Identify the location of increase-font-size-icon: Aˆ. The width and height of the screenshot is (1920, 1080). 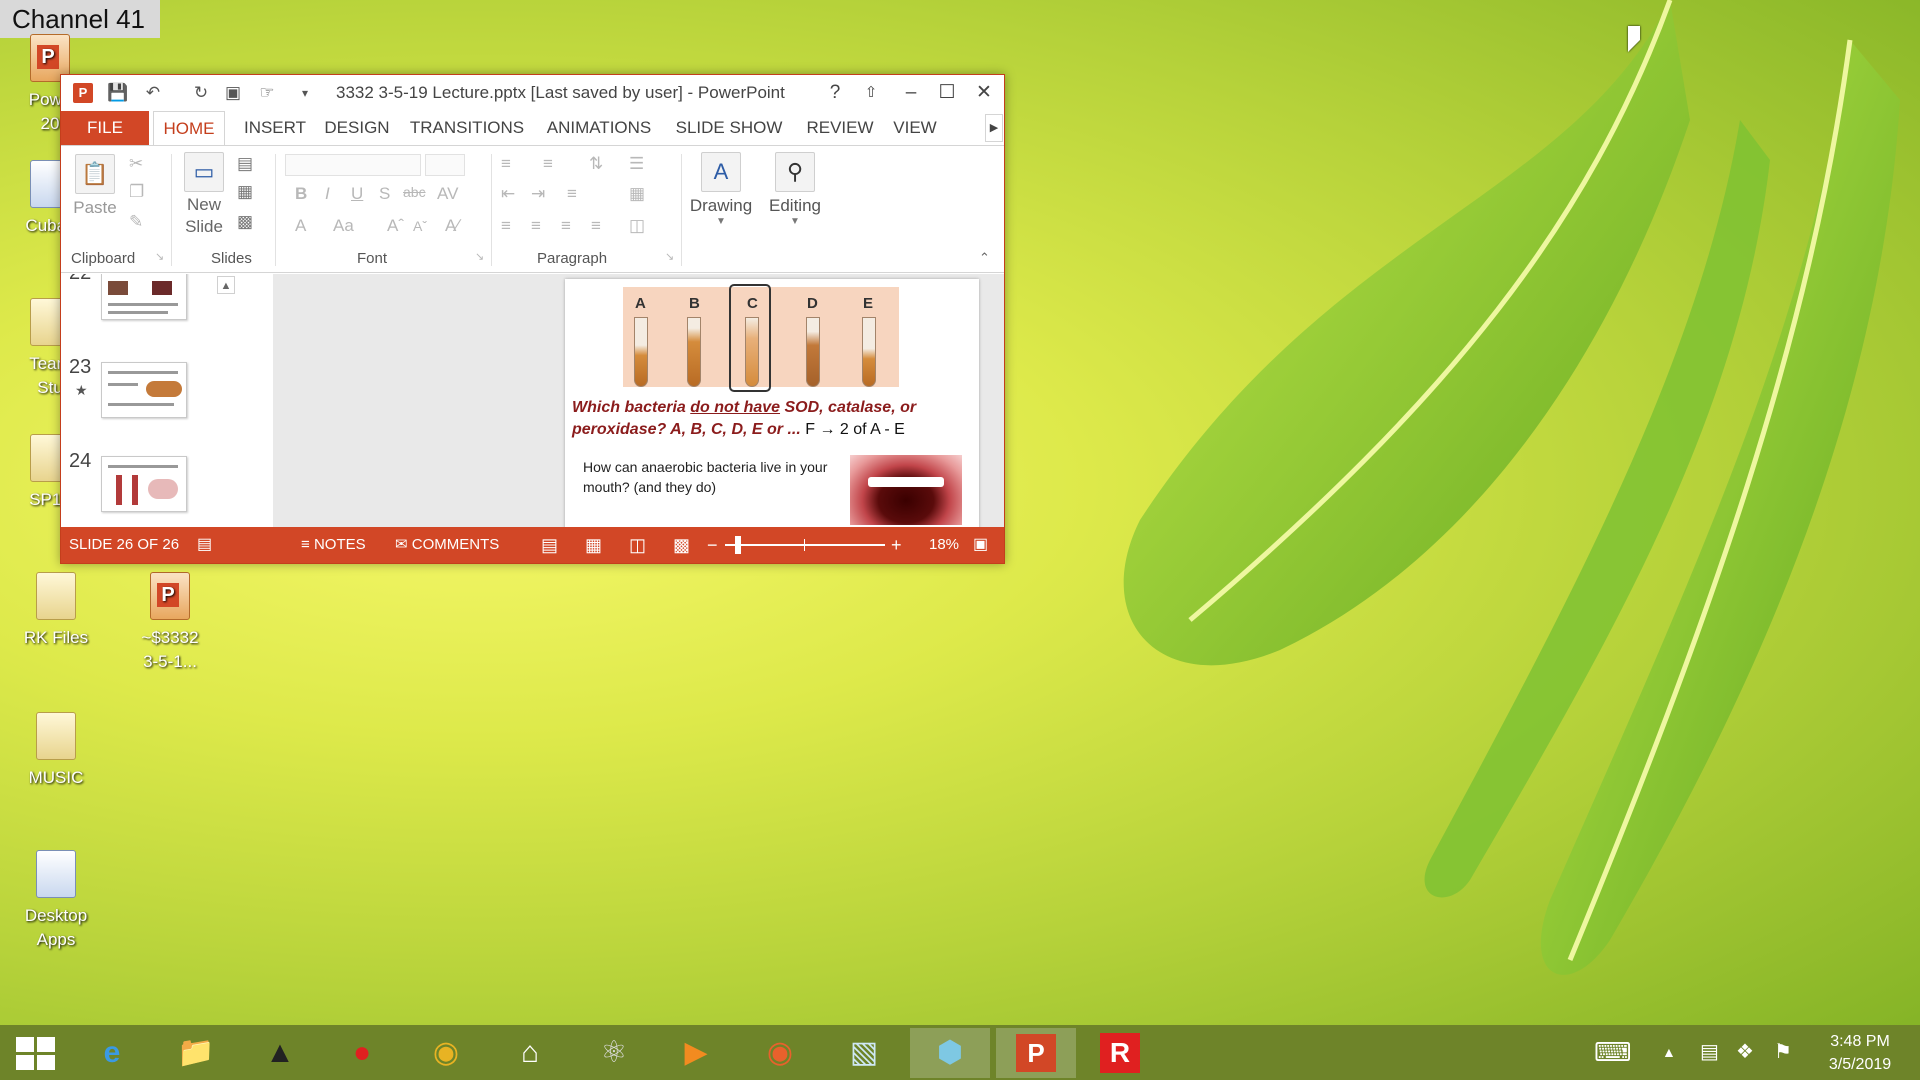
(395, 226).